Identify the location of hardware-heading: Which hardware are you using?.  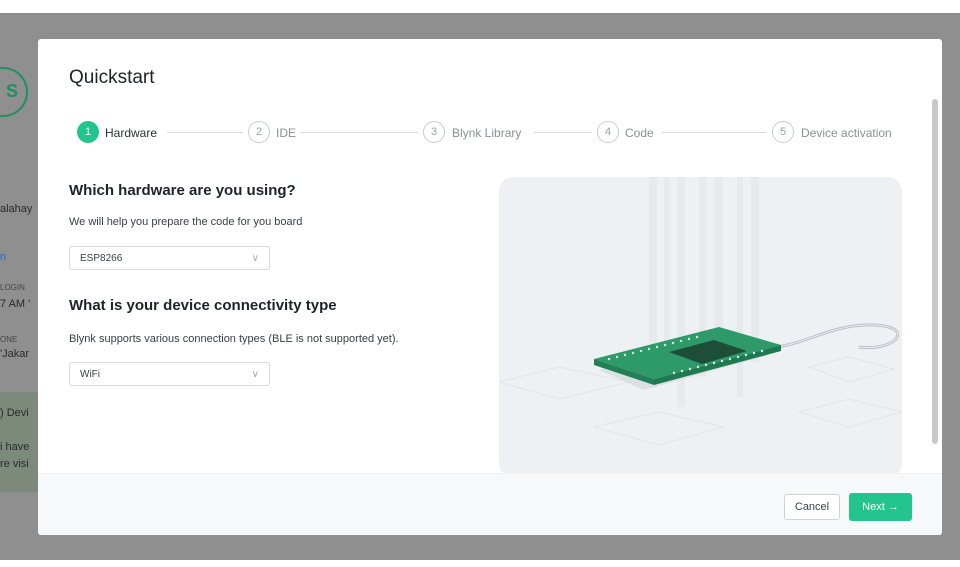
(182, 190).